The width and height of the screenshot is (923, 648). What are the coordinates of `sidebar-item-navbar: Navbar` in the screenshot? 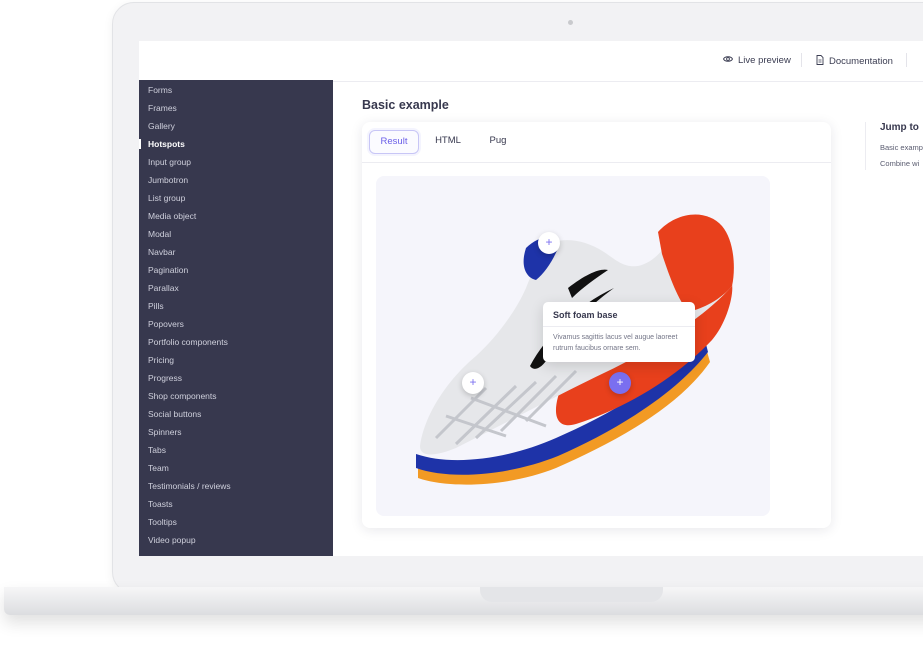 It's located at (161, 252).